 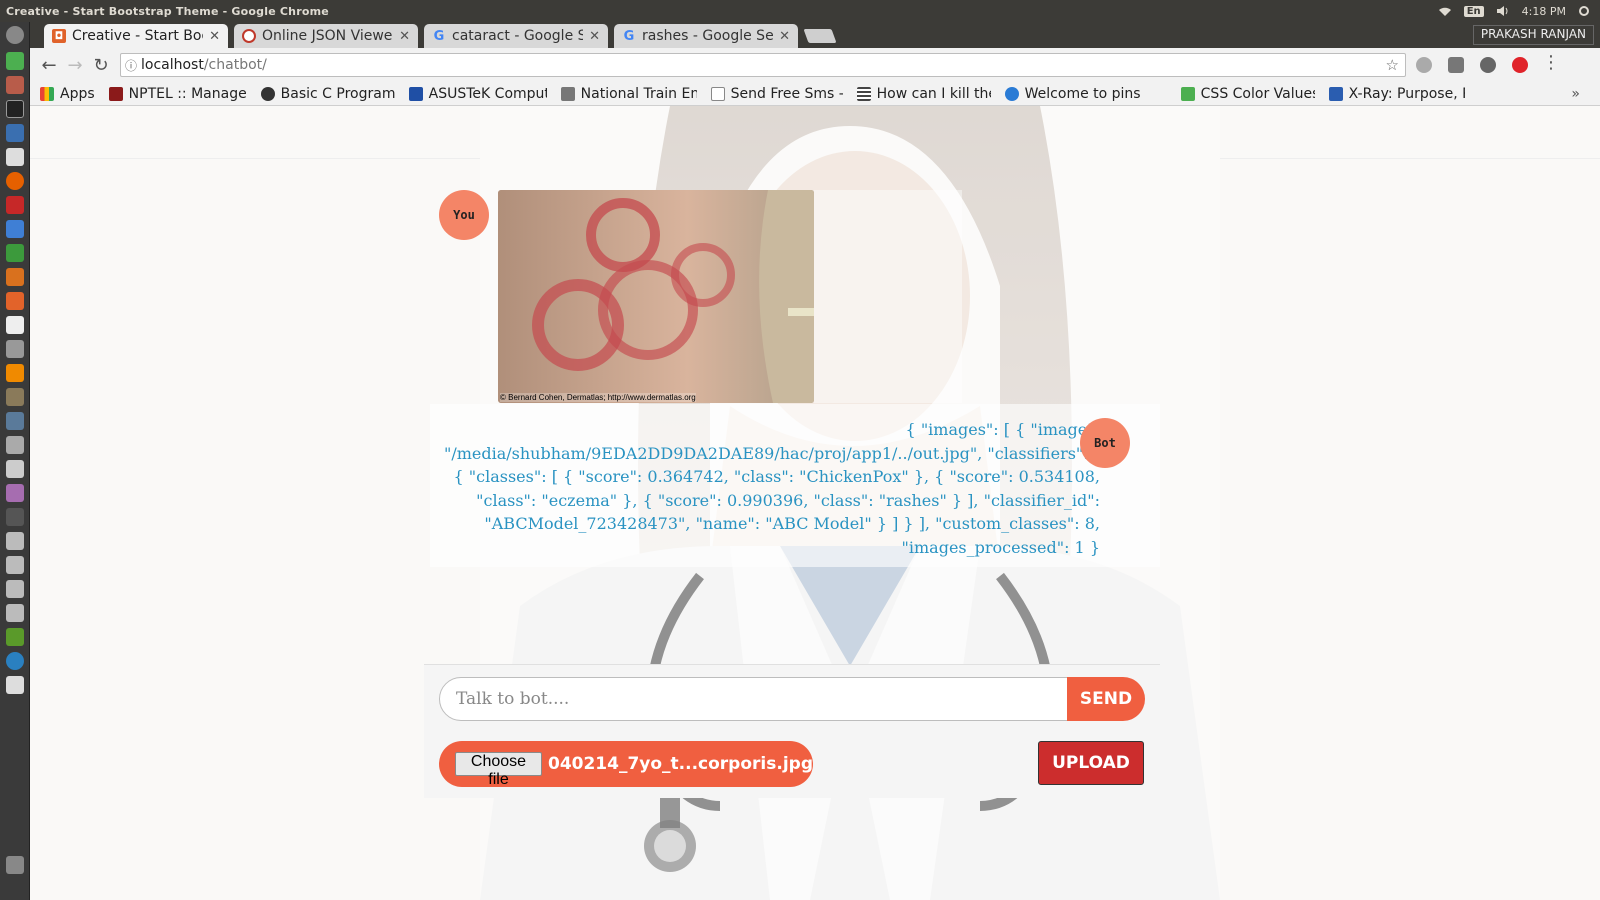 What do you see at coordinates (516, 36) in the screenshot?
I see `tab-cataract: G cataract - Google Se ✕` at bounding box center [516, 36].